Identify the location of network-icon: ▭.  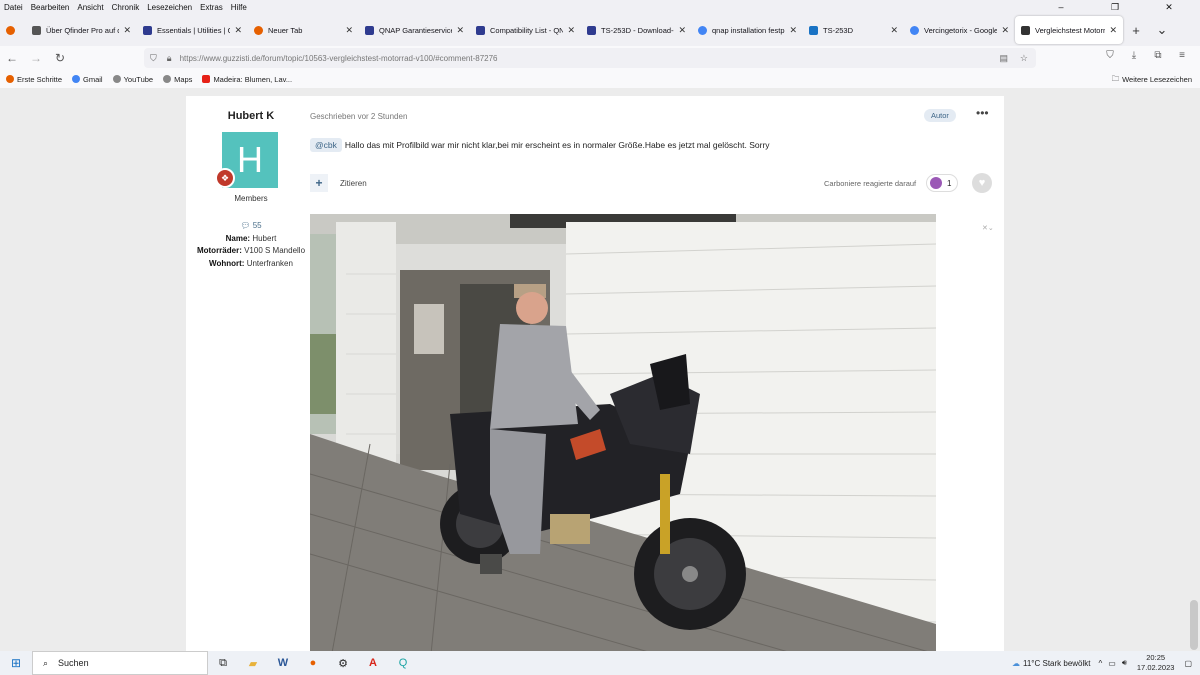
(1112, 663).